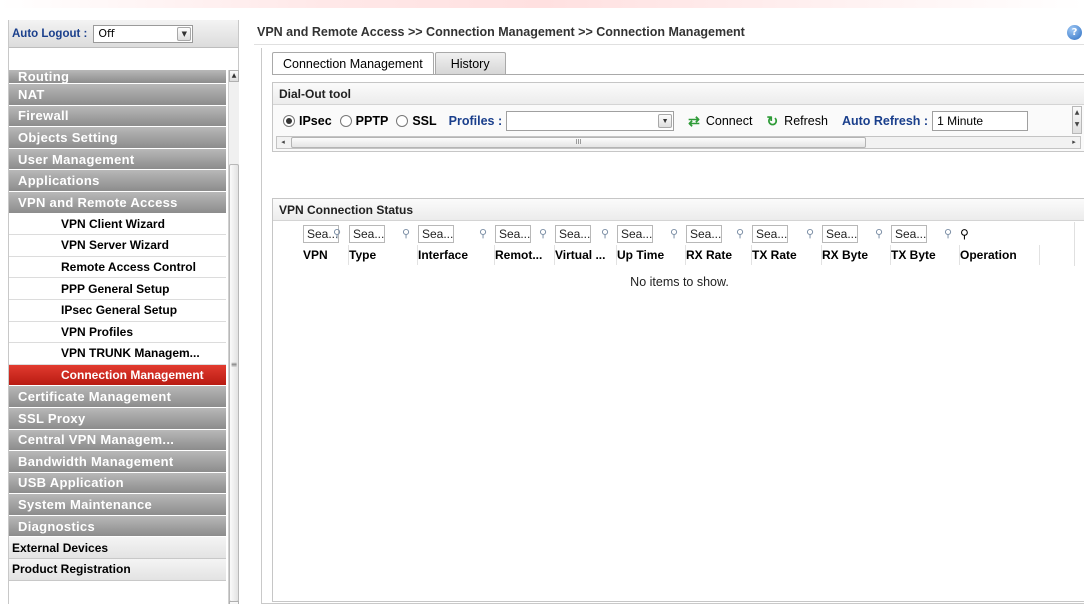  What do you see at coordinates (772, 120) in the screenshot?
I see `refresh-icon: ↻` at bounding box center [772, 120].